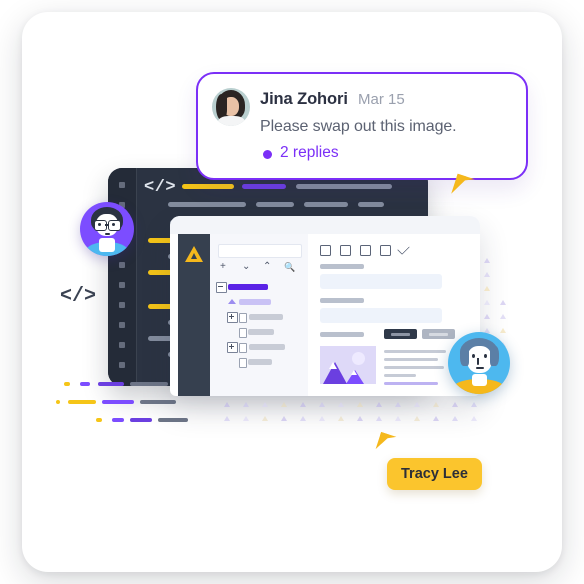 This screenshot has width=584, height=584. I want to click on lock-icon, so click(385, 250).